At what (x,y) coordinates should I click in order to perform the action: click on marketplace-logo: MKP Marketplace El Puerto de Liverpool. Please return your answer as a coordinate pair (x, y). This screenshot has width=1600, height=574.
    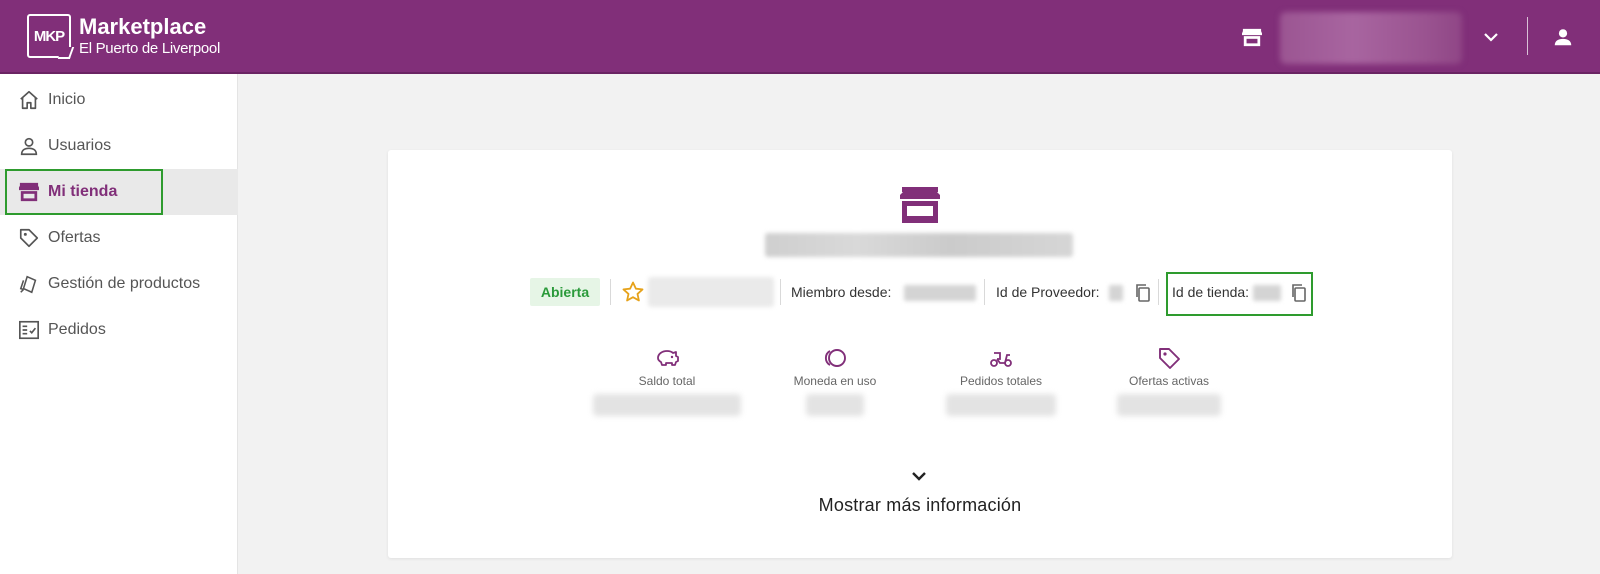
    Looking at the image, I should click on (123, 36).